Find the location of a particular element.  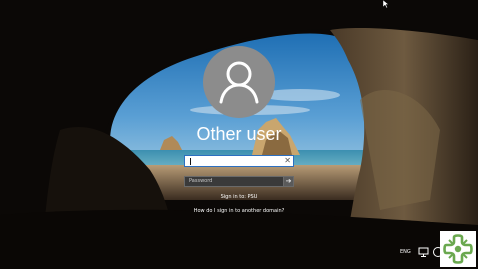

other-domain-link: How do I sign in to another domain? is located at coordinates (239, 211).